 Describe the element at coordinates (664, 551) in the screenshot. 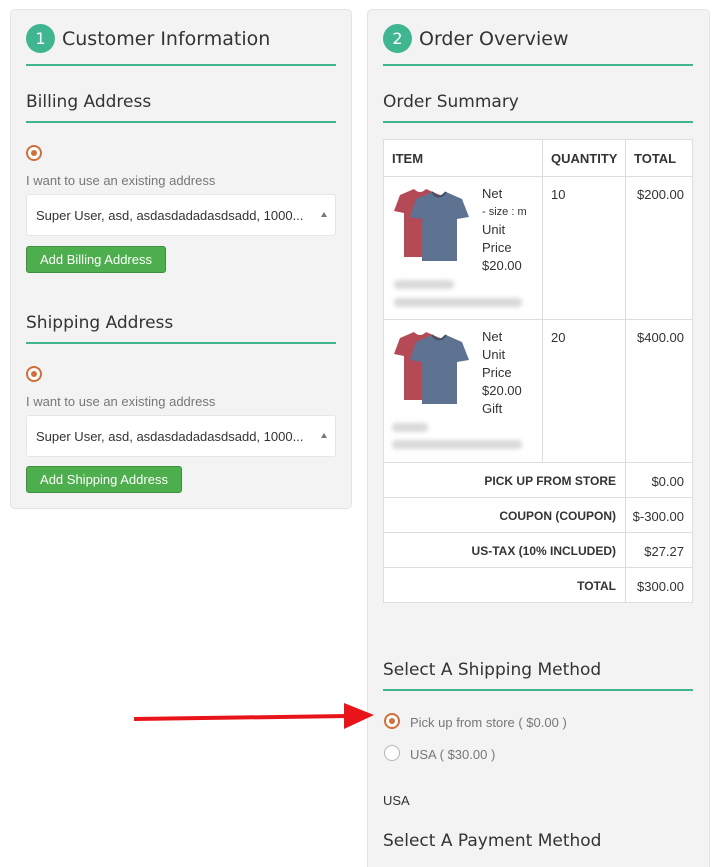

I see `totals-value: $27.27` at that location.